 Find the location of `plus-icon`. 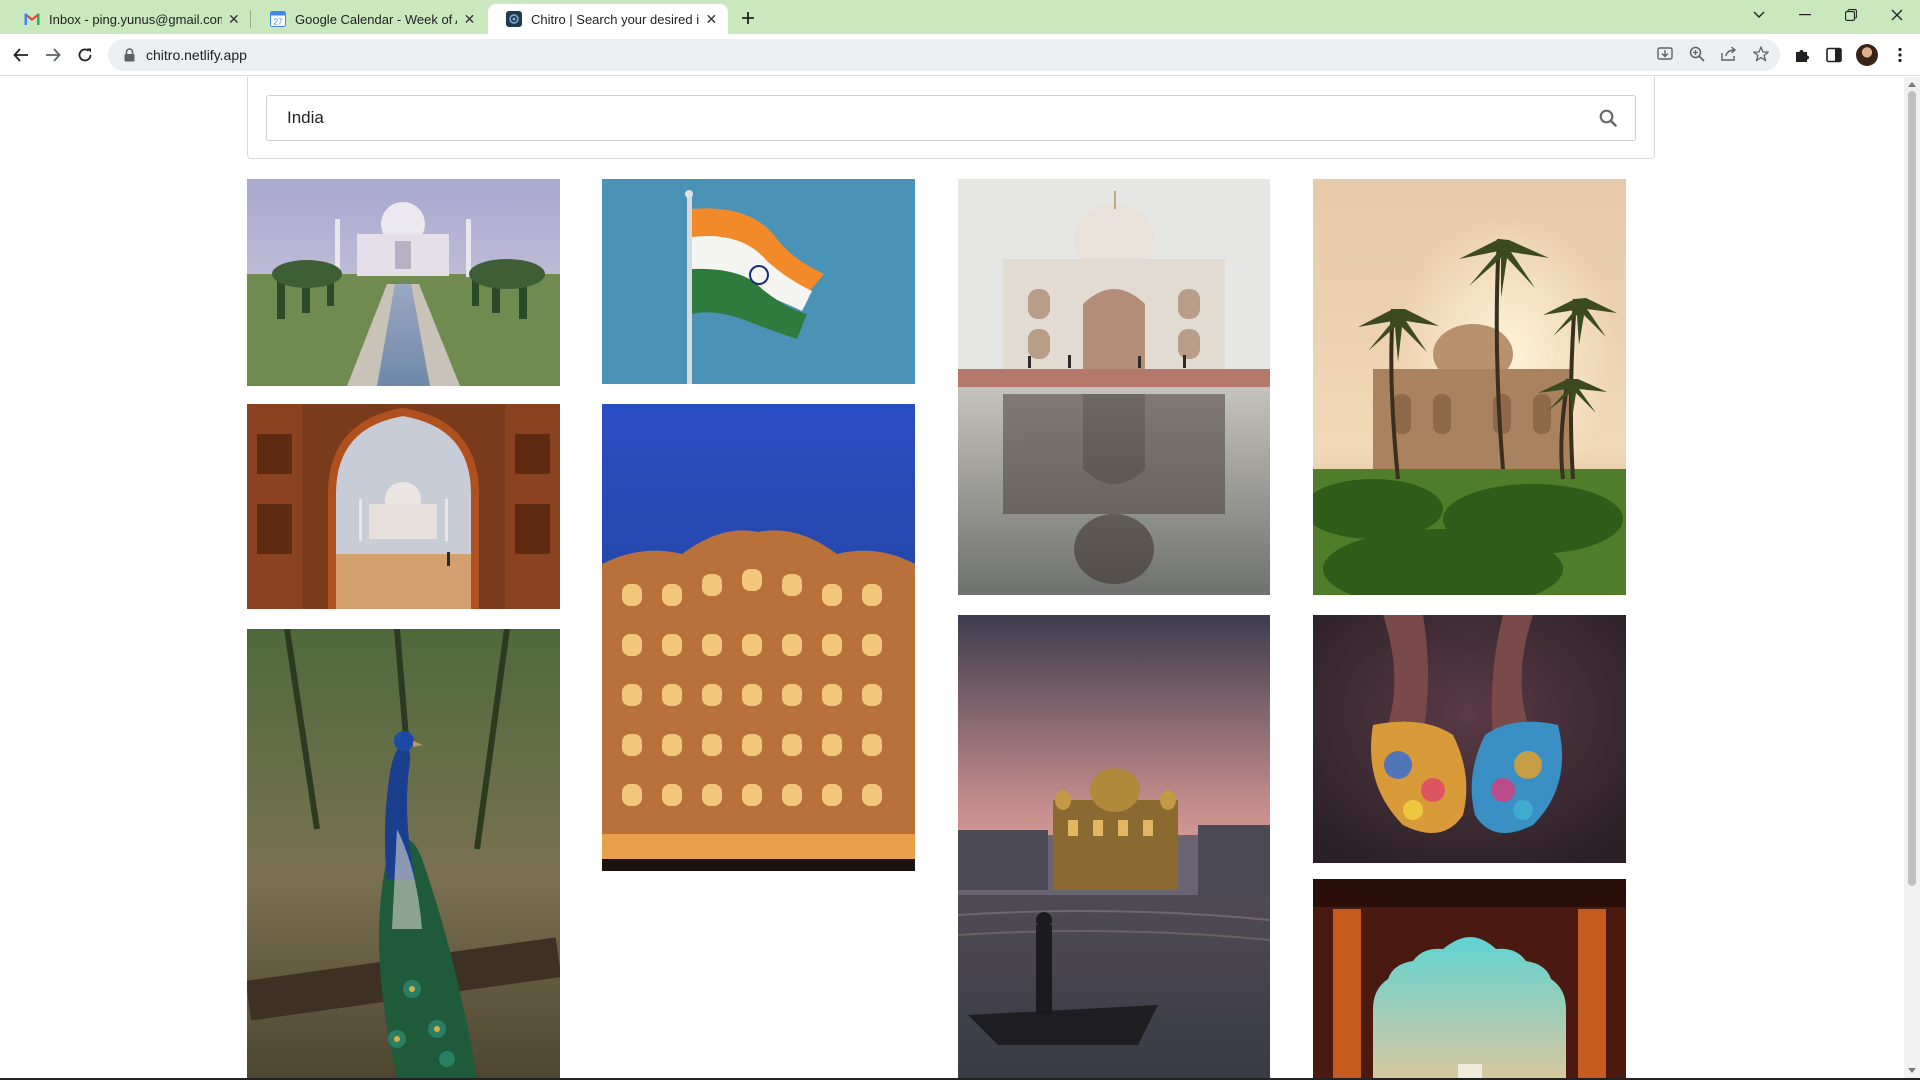

plus-icon is located at coordinates (748, 18).